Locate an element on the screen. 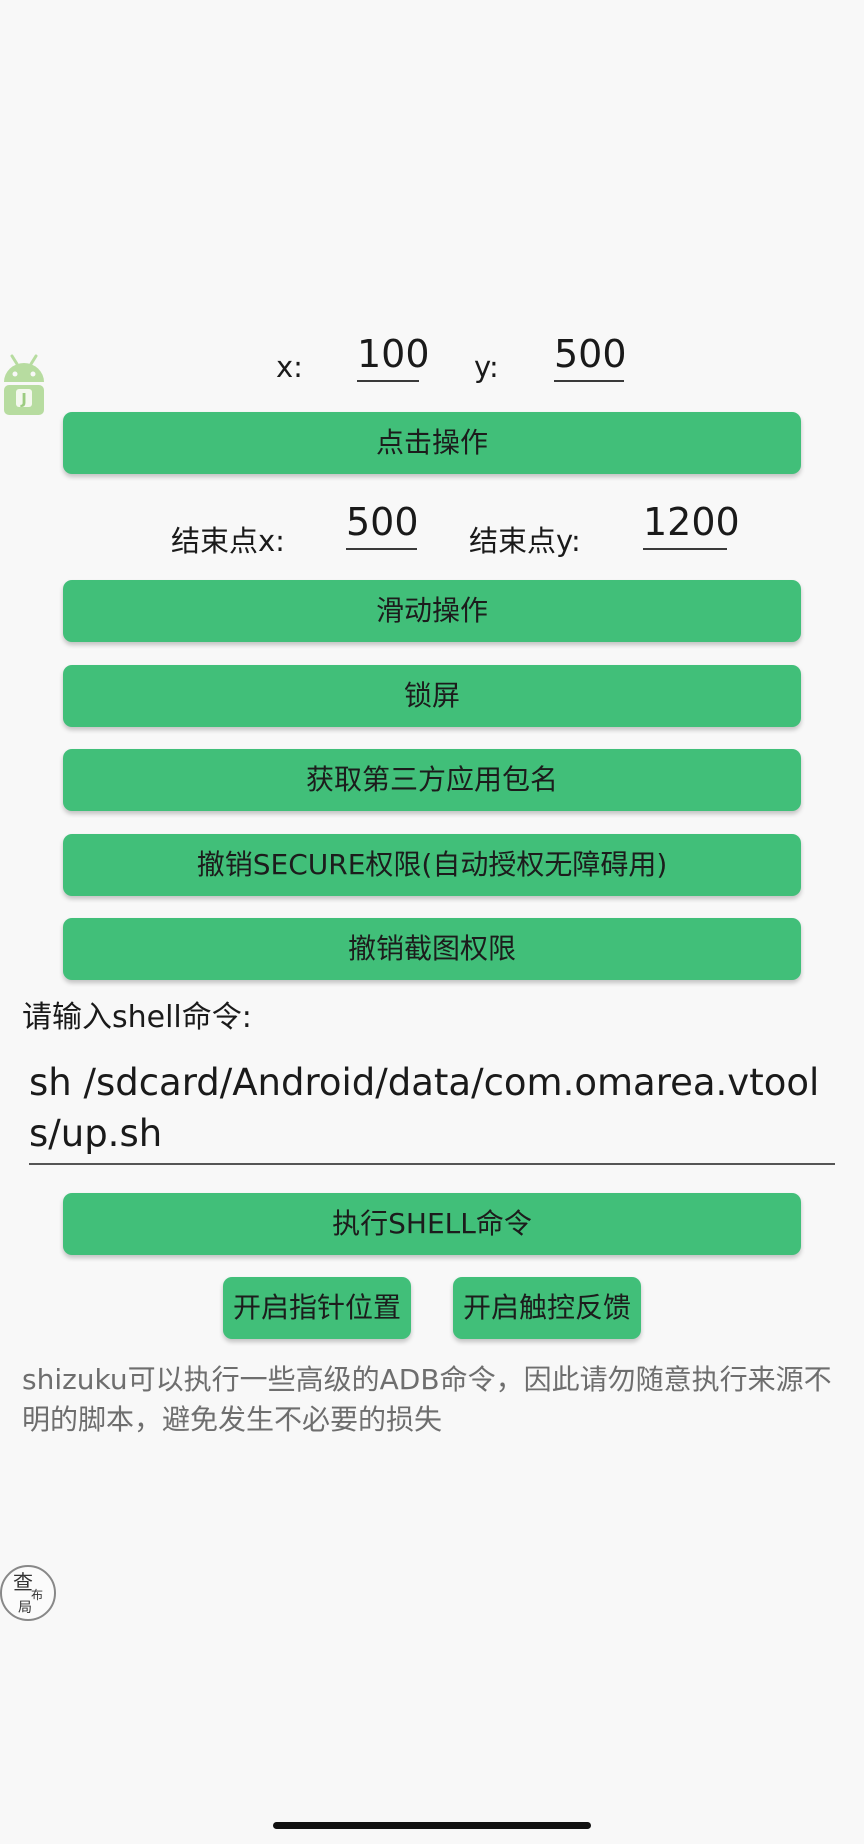 The height and width of the screenshot is (1844, 864). y-input: 500 is located at coordinates (590, 356).